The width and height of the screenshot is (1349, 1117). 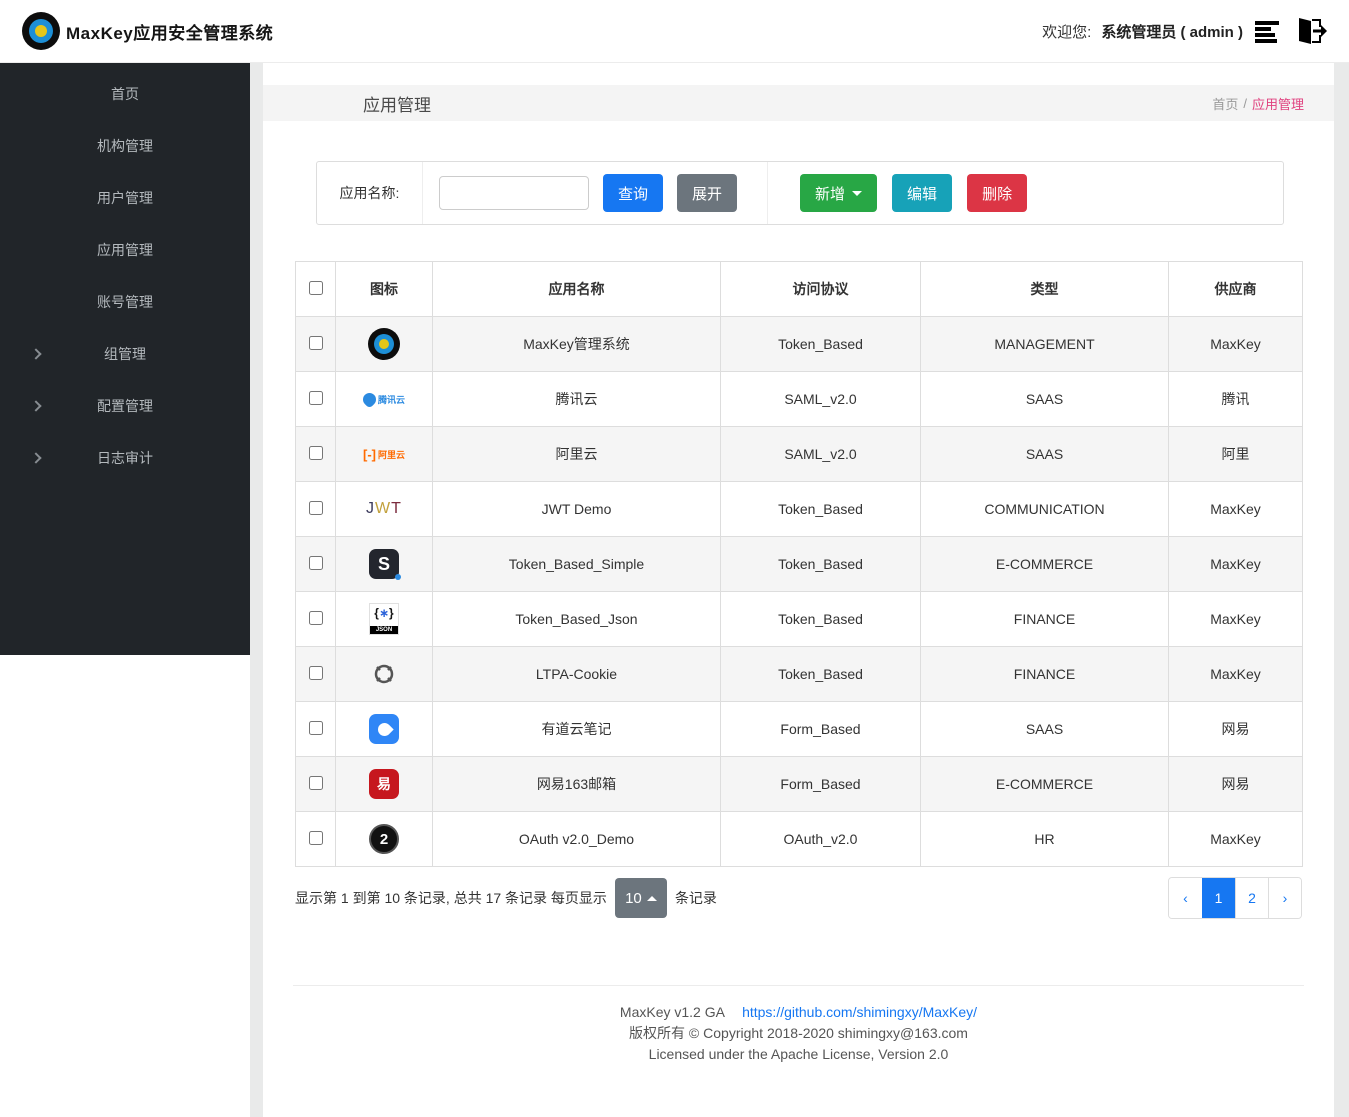 What do you see at coordinates (384, 344) in the screenshot?
I see `maxkey-icon` at bounding box center [384, 344].